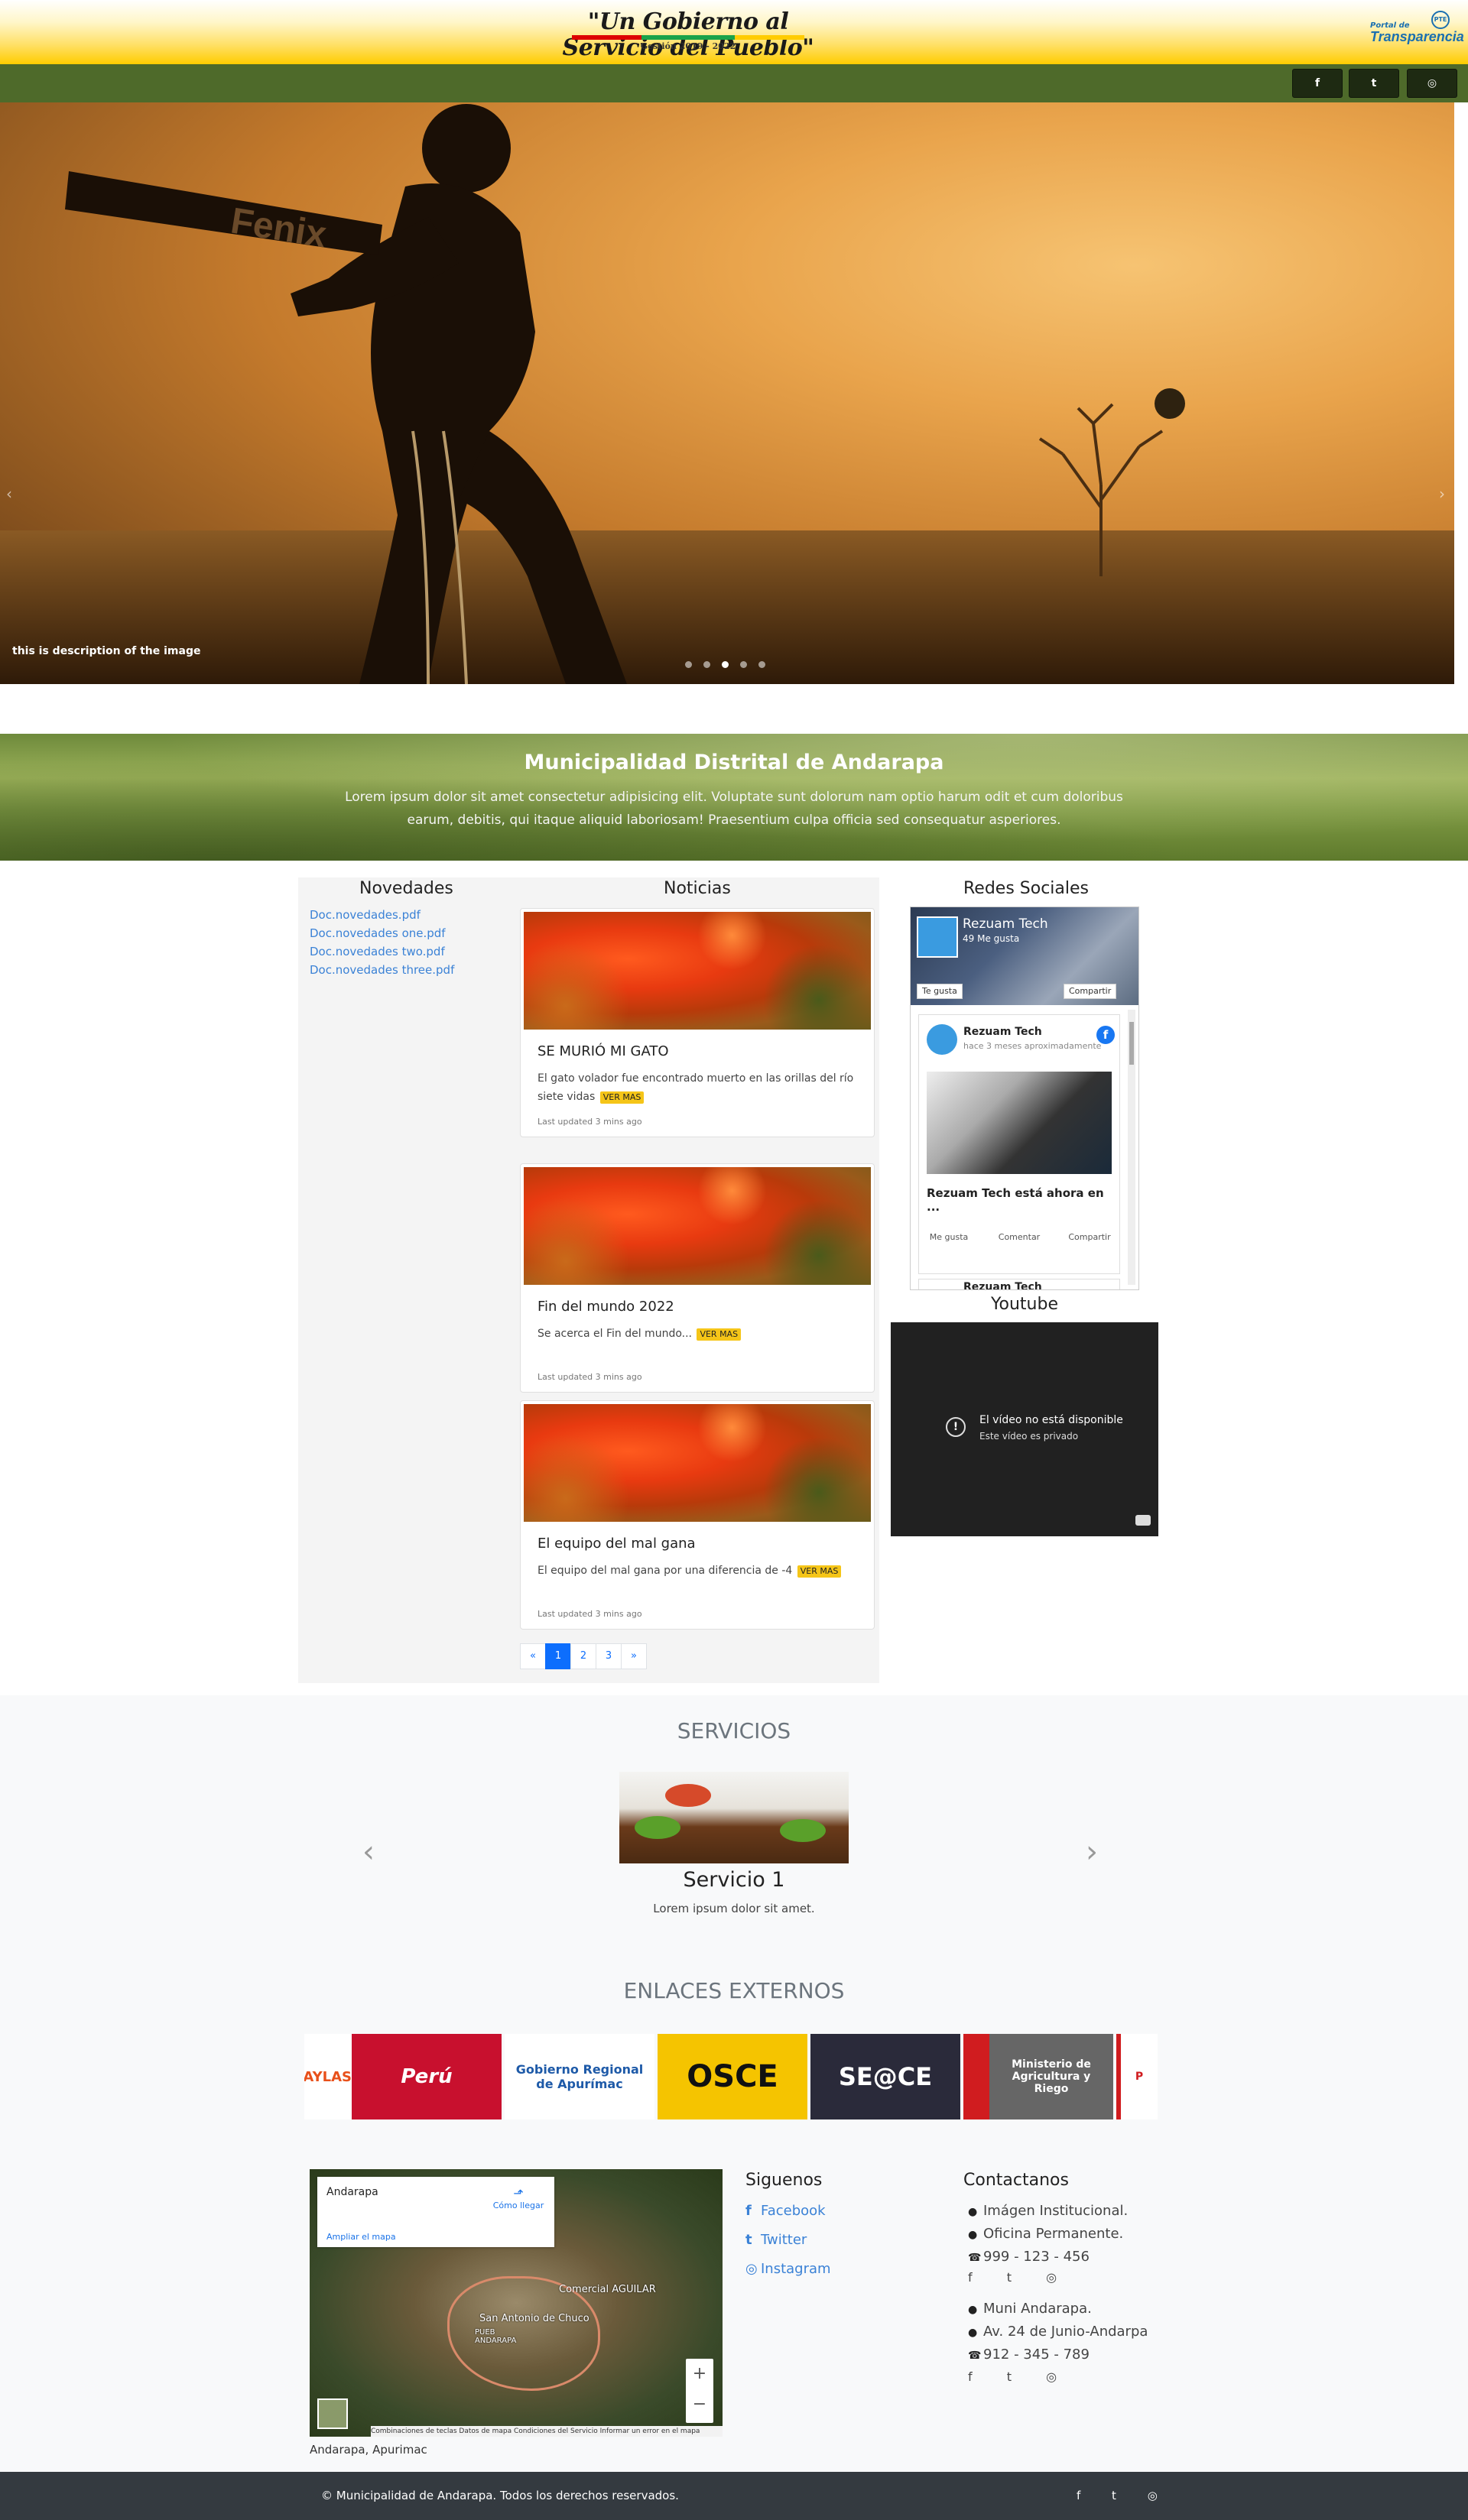 This screenshot has height=2520, width=1468. Describe the element at coordinates (1442, 494) in the screenshot. I see `hero-next-arrow: ›` at that location.